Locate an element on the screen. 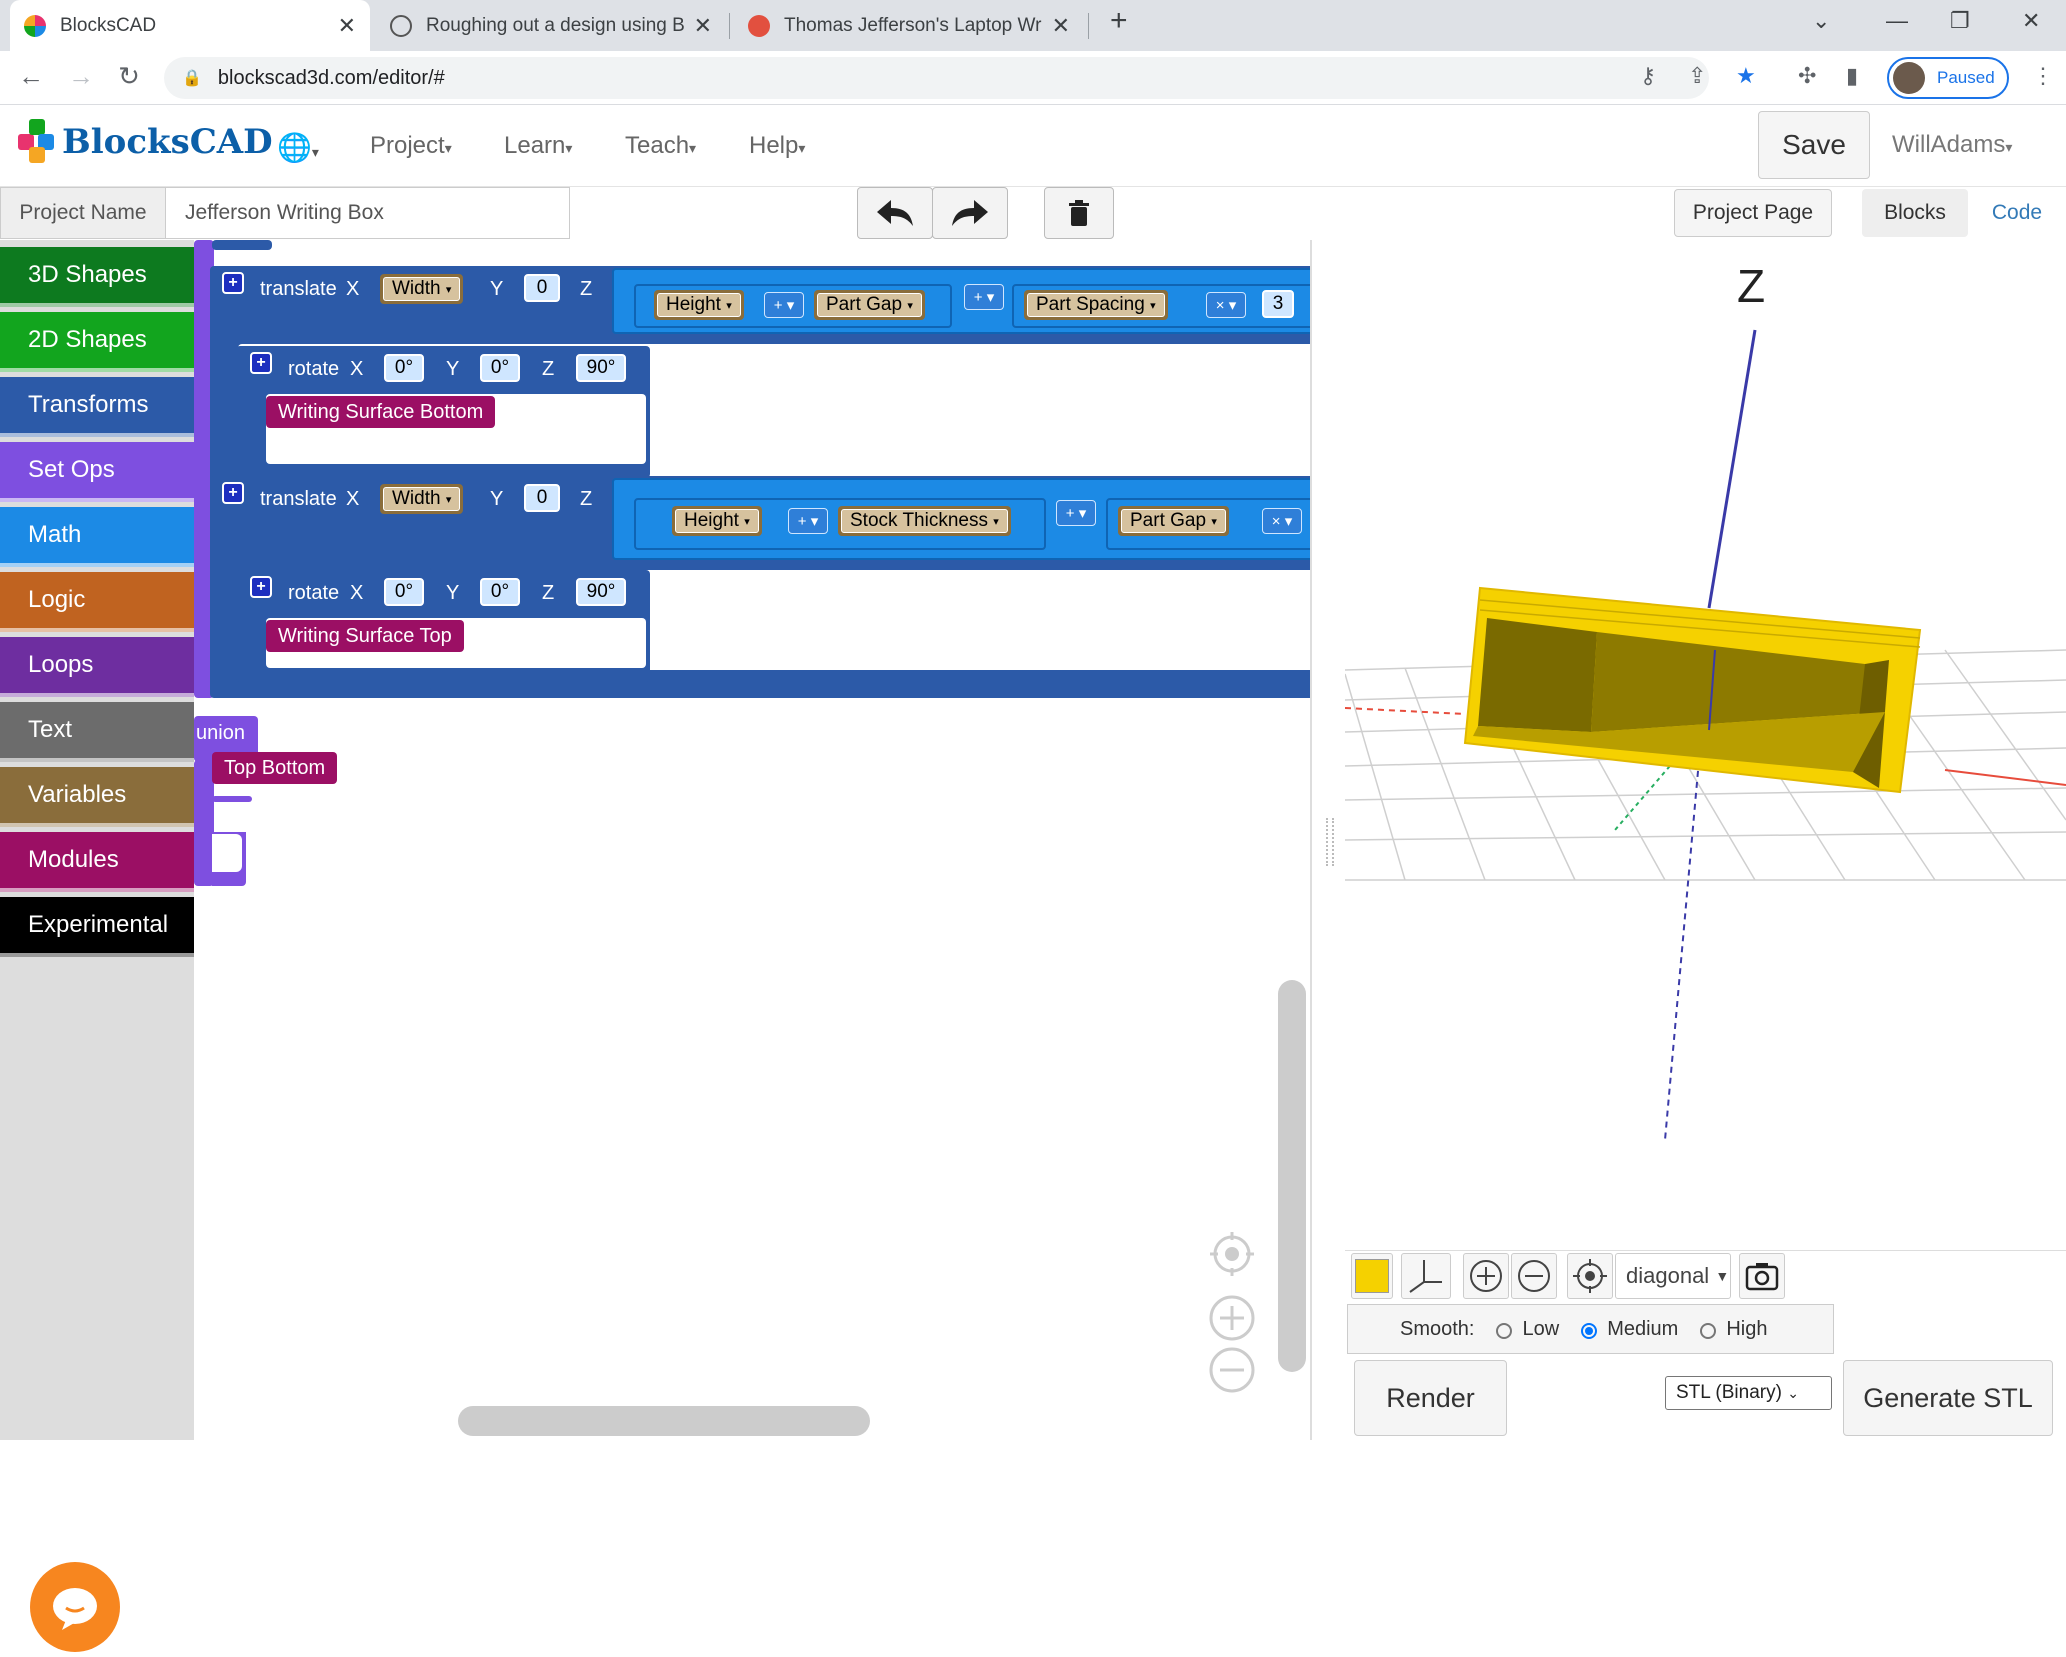  zoom-out-icon is located at coordinates (1232, 1370).